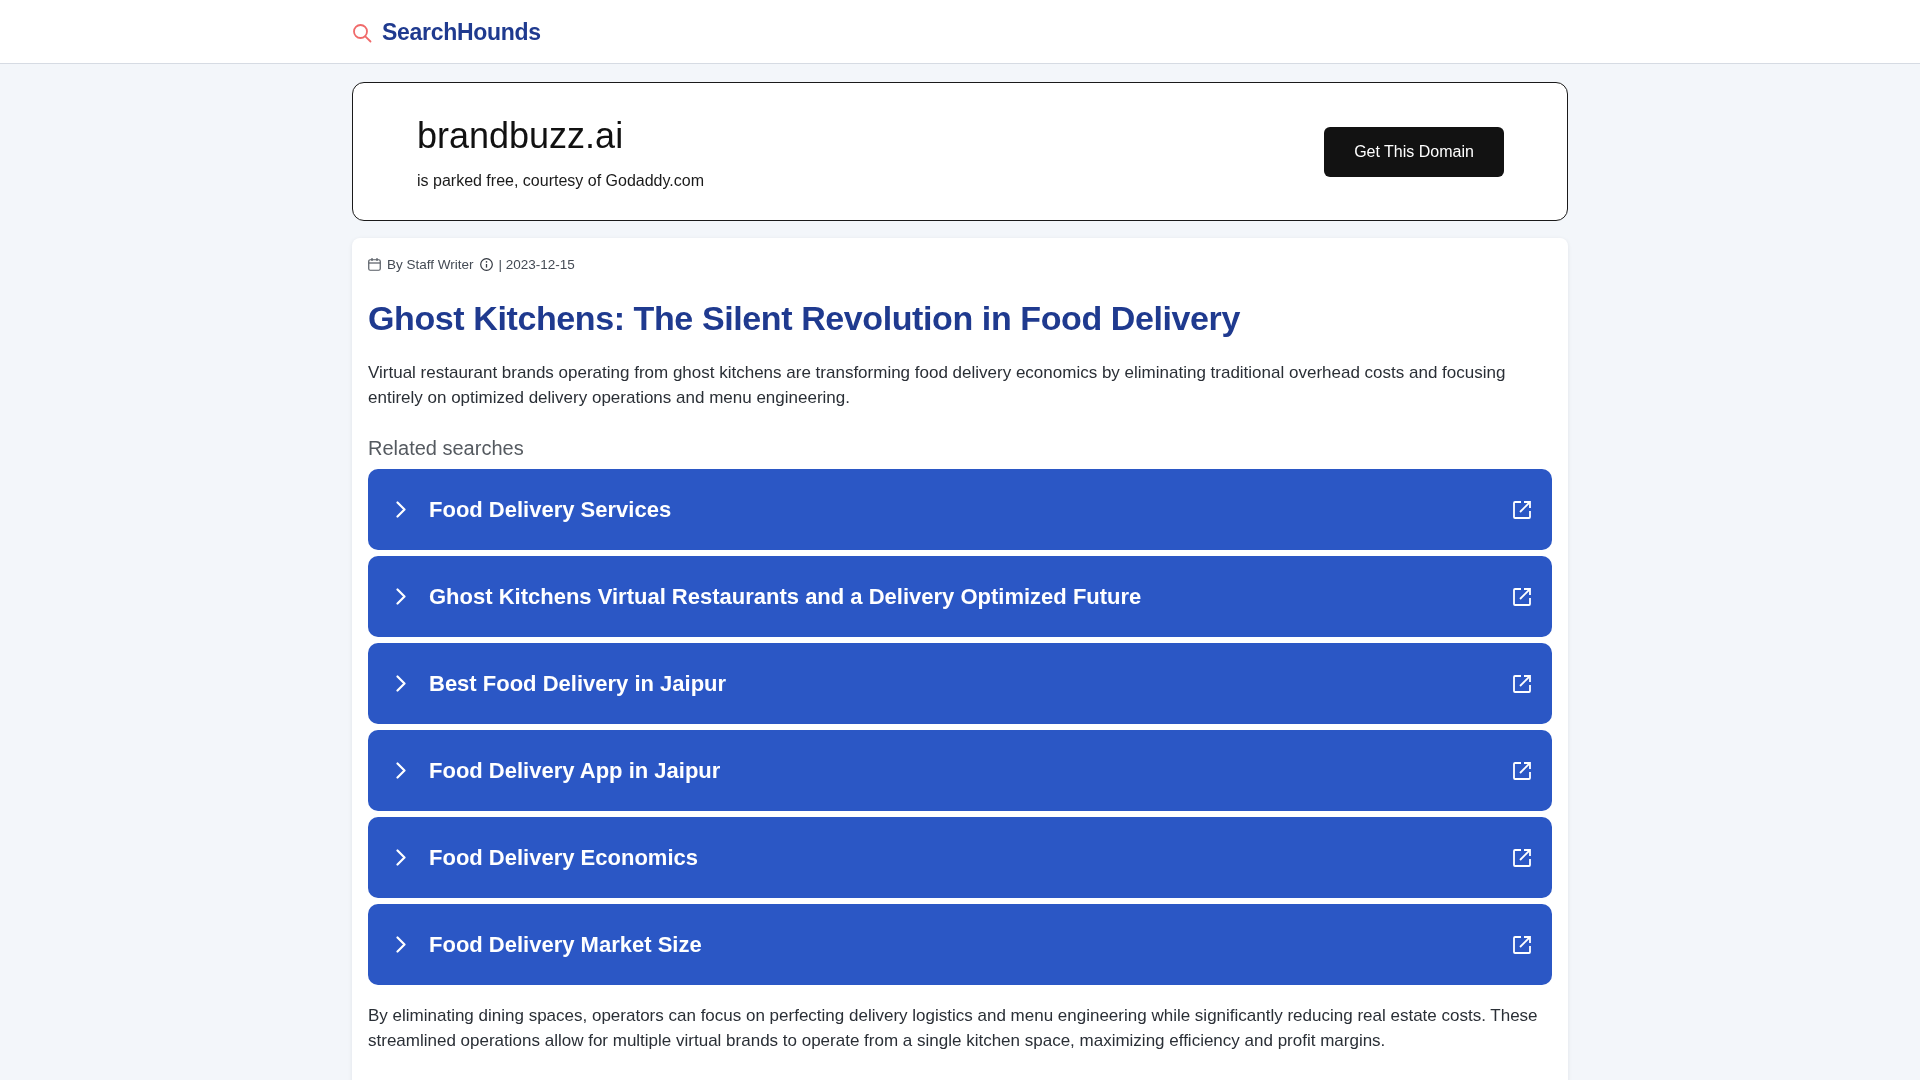 This screenshot has width=1920, height=1080. I want to click on calendar-icon, so click(374, 264).